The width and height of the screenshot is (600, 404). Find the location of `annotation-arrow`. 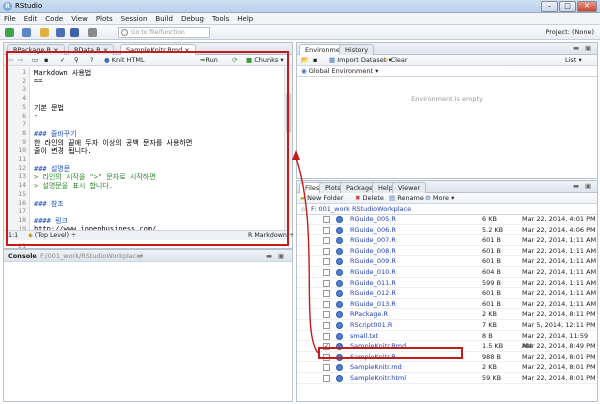

annotation-arrow is located at coordinates (305, 252).